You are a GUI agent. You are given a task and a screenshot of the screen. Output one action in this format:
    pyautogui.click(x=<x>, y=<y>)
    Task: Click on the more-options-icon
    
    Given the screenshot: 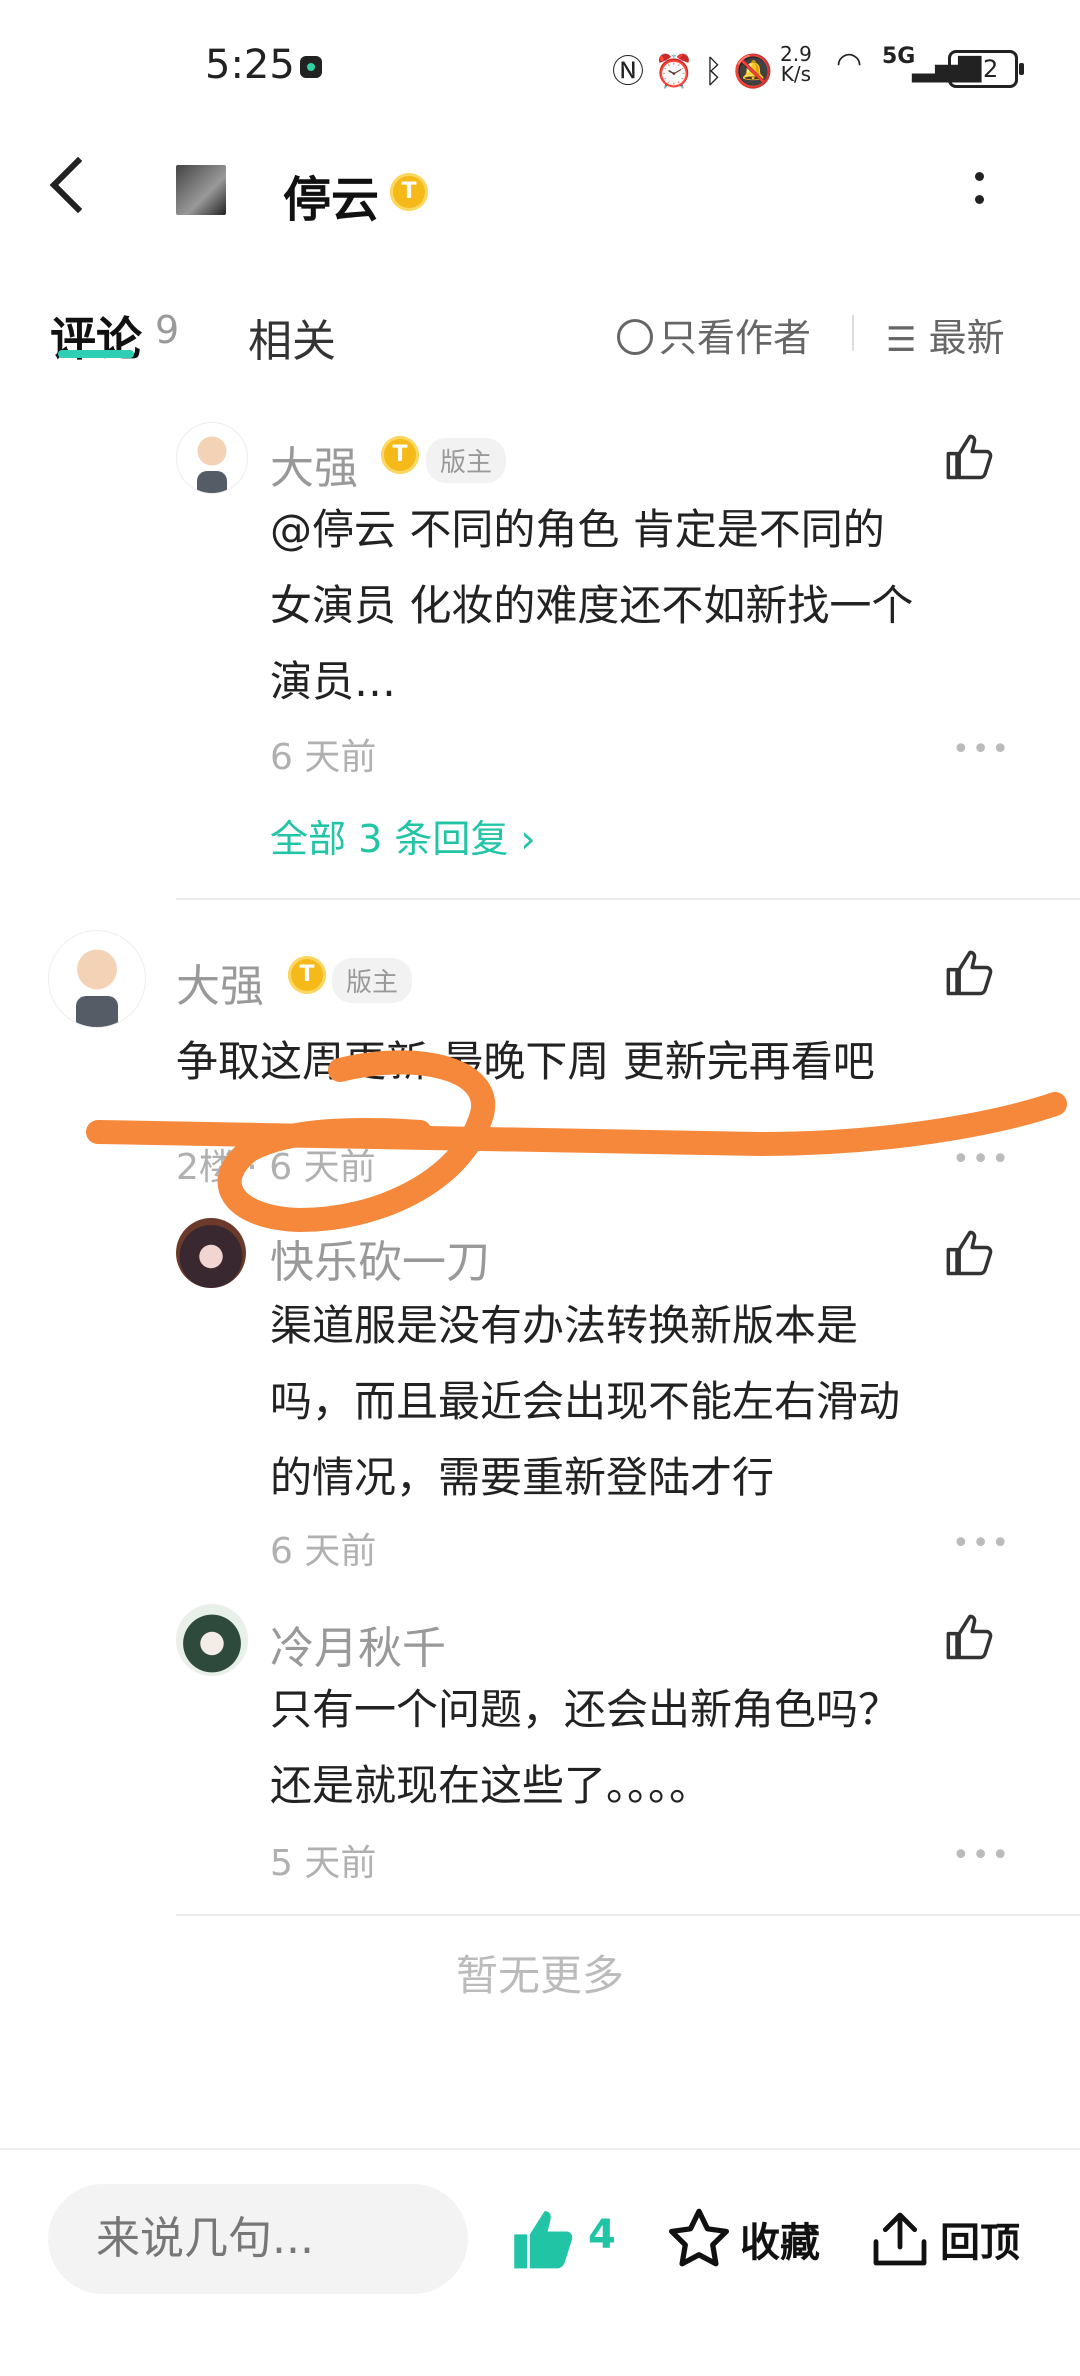 What is the action you would take?
    pyautogui.click(x=980, y=194)
    